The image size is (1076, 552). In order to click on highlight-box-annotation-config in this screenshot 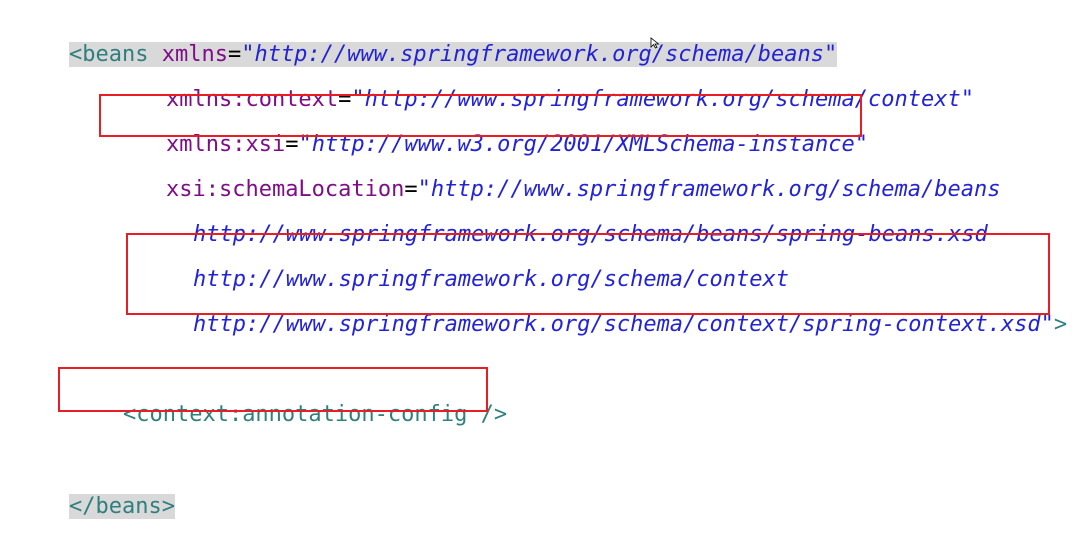, I will do `click(273, 389)`.